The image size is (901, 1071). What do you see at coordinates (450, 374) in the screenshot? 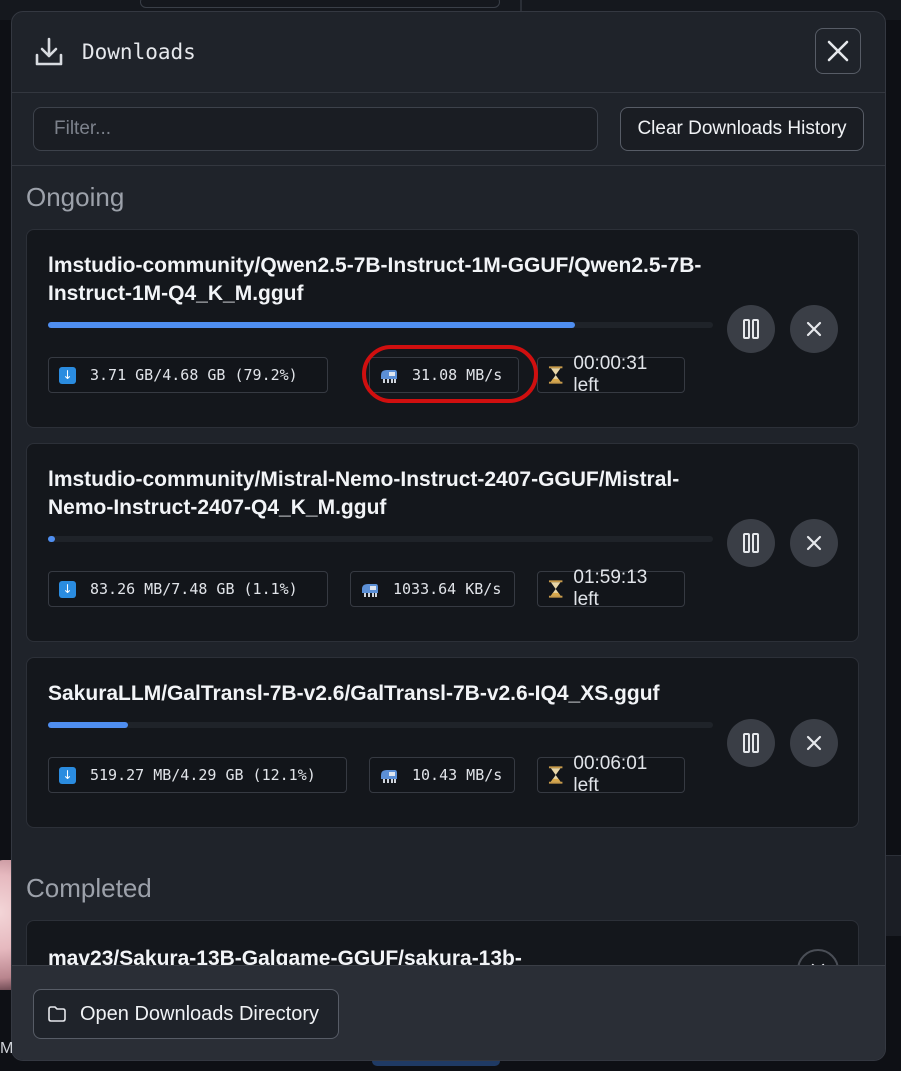
I see `speed-highlight-annotation` at bounding box center [450, 374].